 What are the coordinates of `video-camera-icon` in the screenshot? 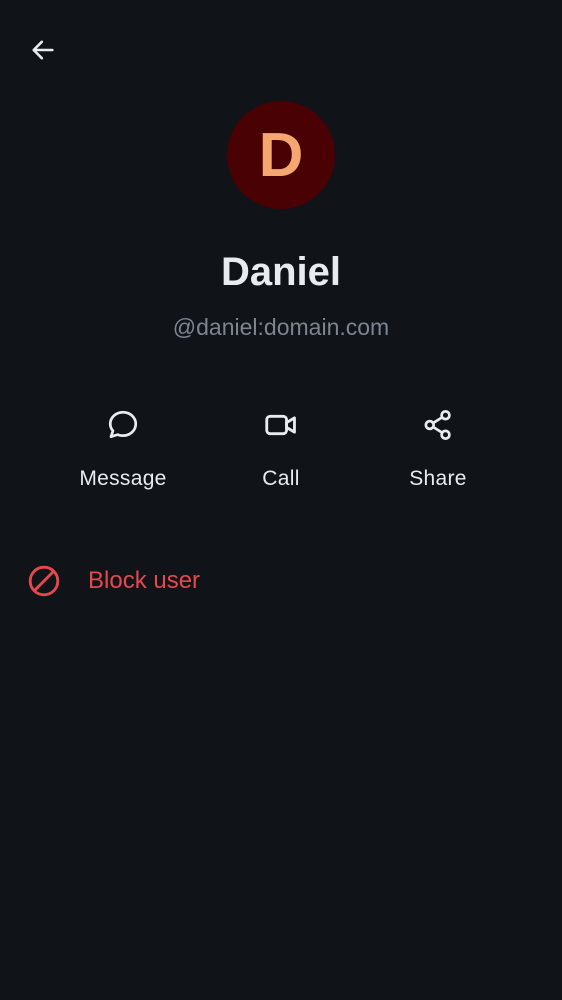 It's located at (281, 425).